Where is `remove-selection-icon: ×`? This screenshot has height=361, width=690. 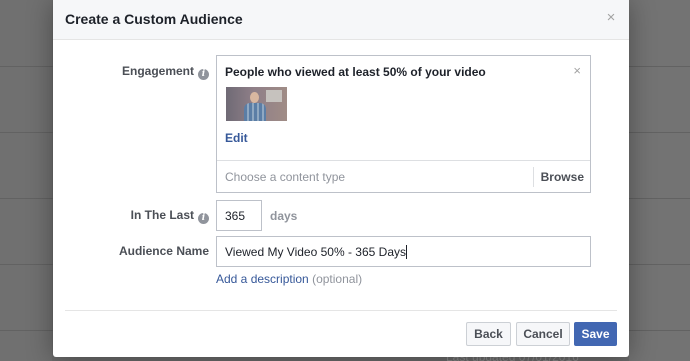
remove-selection-icon: × is located at coordinates (577, 70).